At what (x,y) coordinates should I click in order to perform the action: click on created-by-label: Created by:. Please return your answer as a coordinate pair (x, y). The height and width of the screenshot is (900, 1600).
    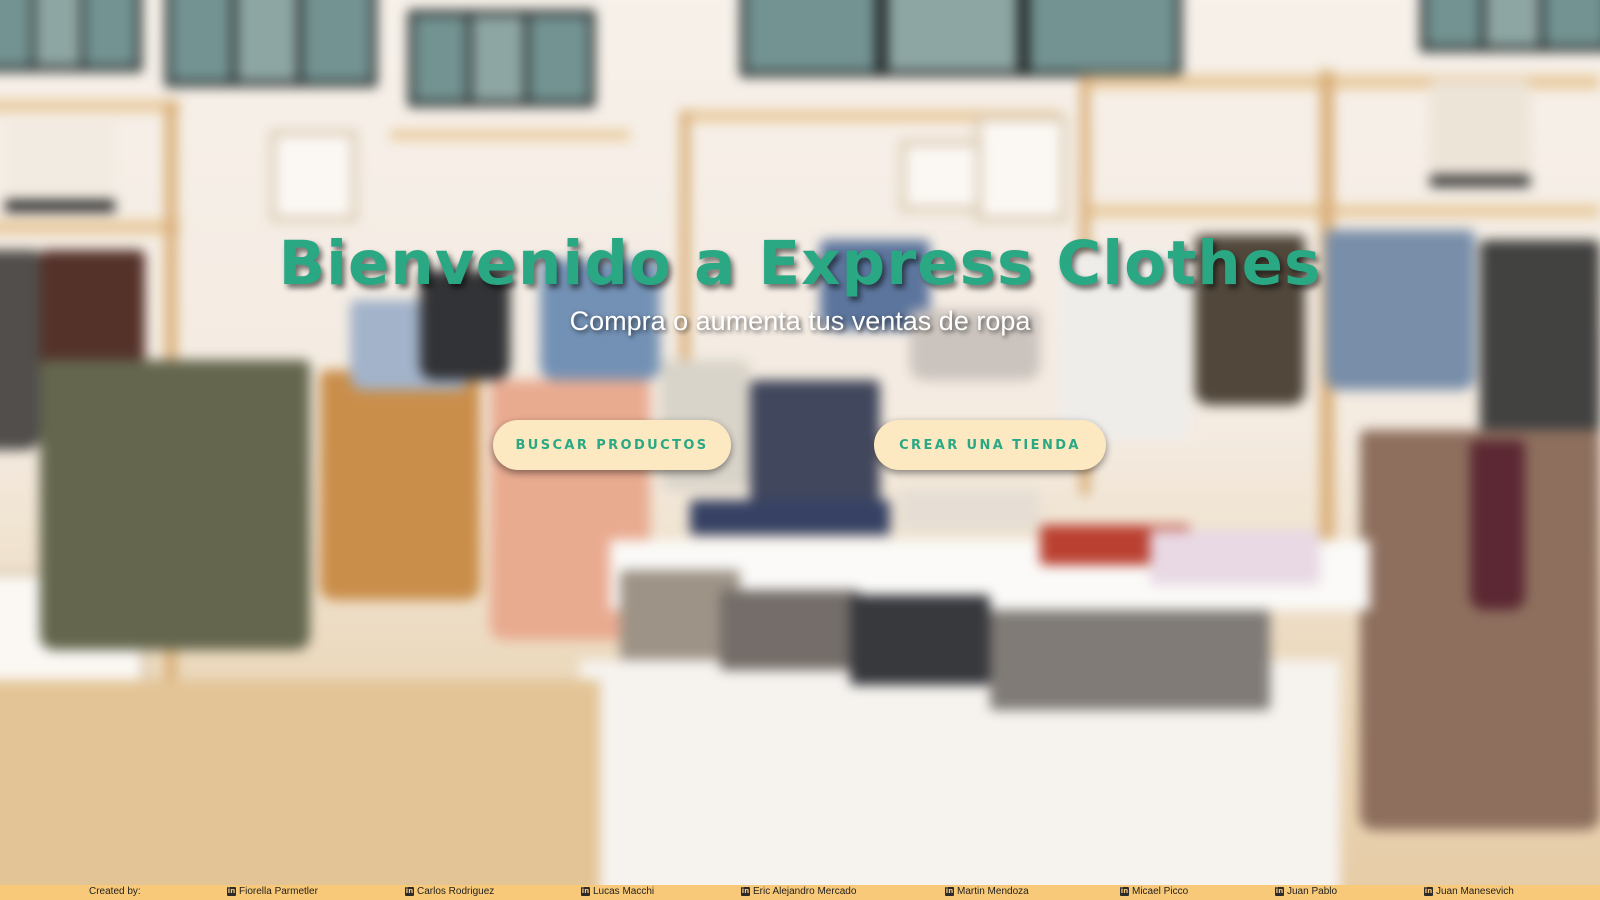
    Looking at the image, I should click on (115, 891).